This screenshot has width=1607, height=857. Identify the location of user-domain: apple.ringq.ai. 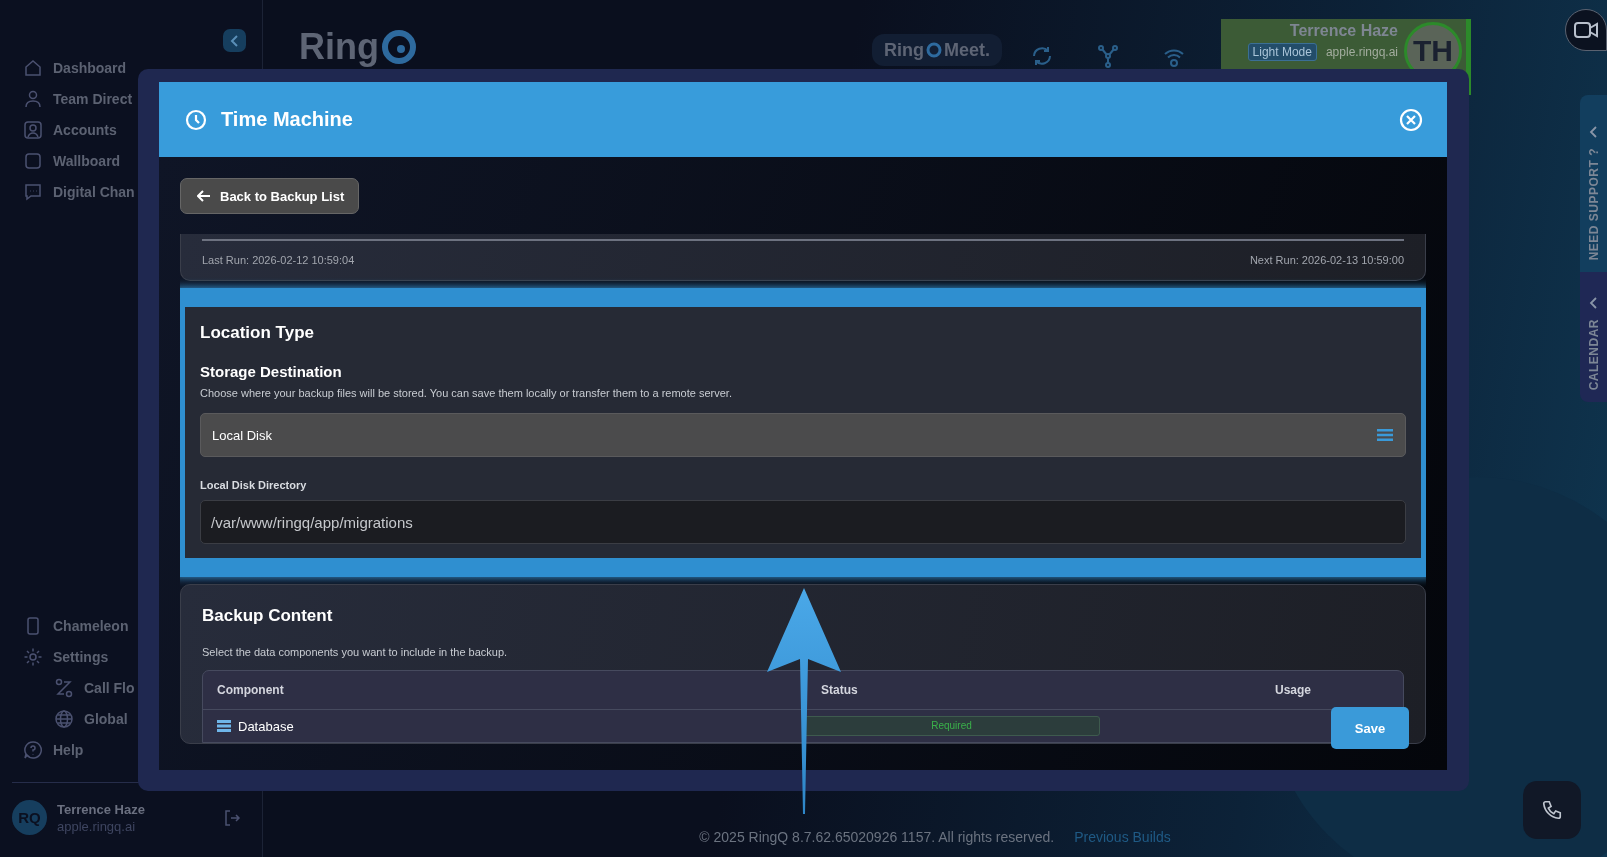
(97, 826).